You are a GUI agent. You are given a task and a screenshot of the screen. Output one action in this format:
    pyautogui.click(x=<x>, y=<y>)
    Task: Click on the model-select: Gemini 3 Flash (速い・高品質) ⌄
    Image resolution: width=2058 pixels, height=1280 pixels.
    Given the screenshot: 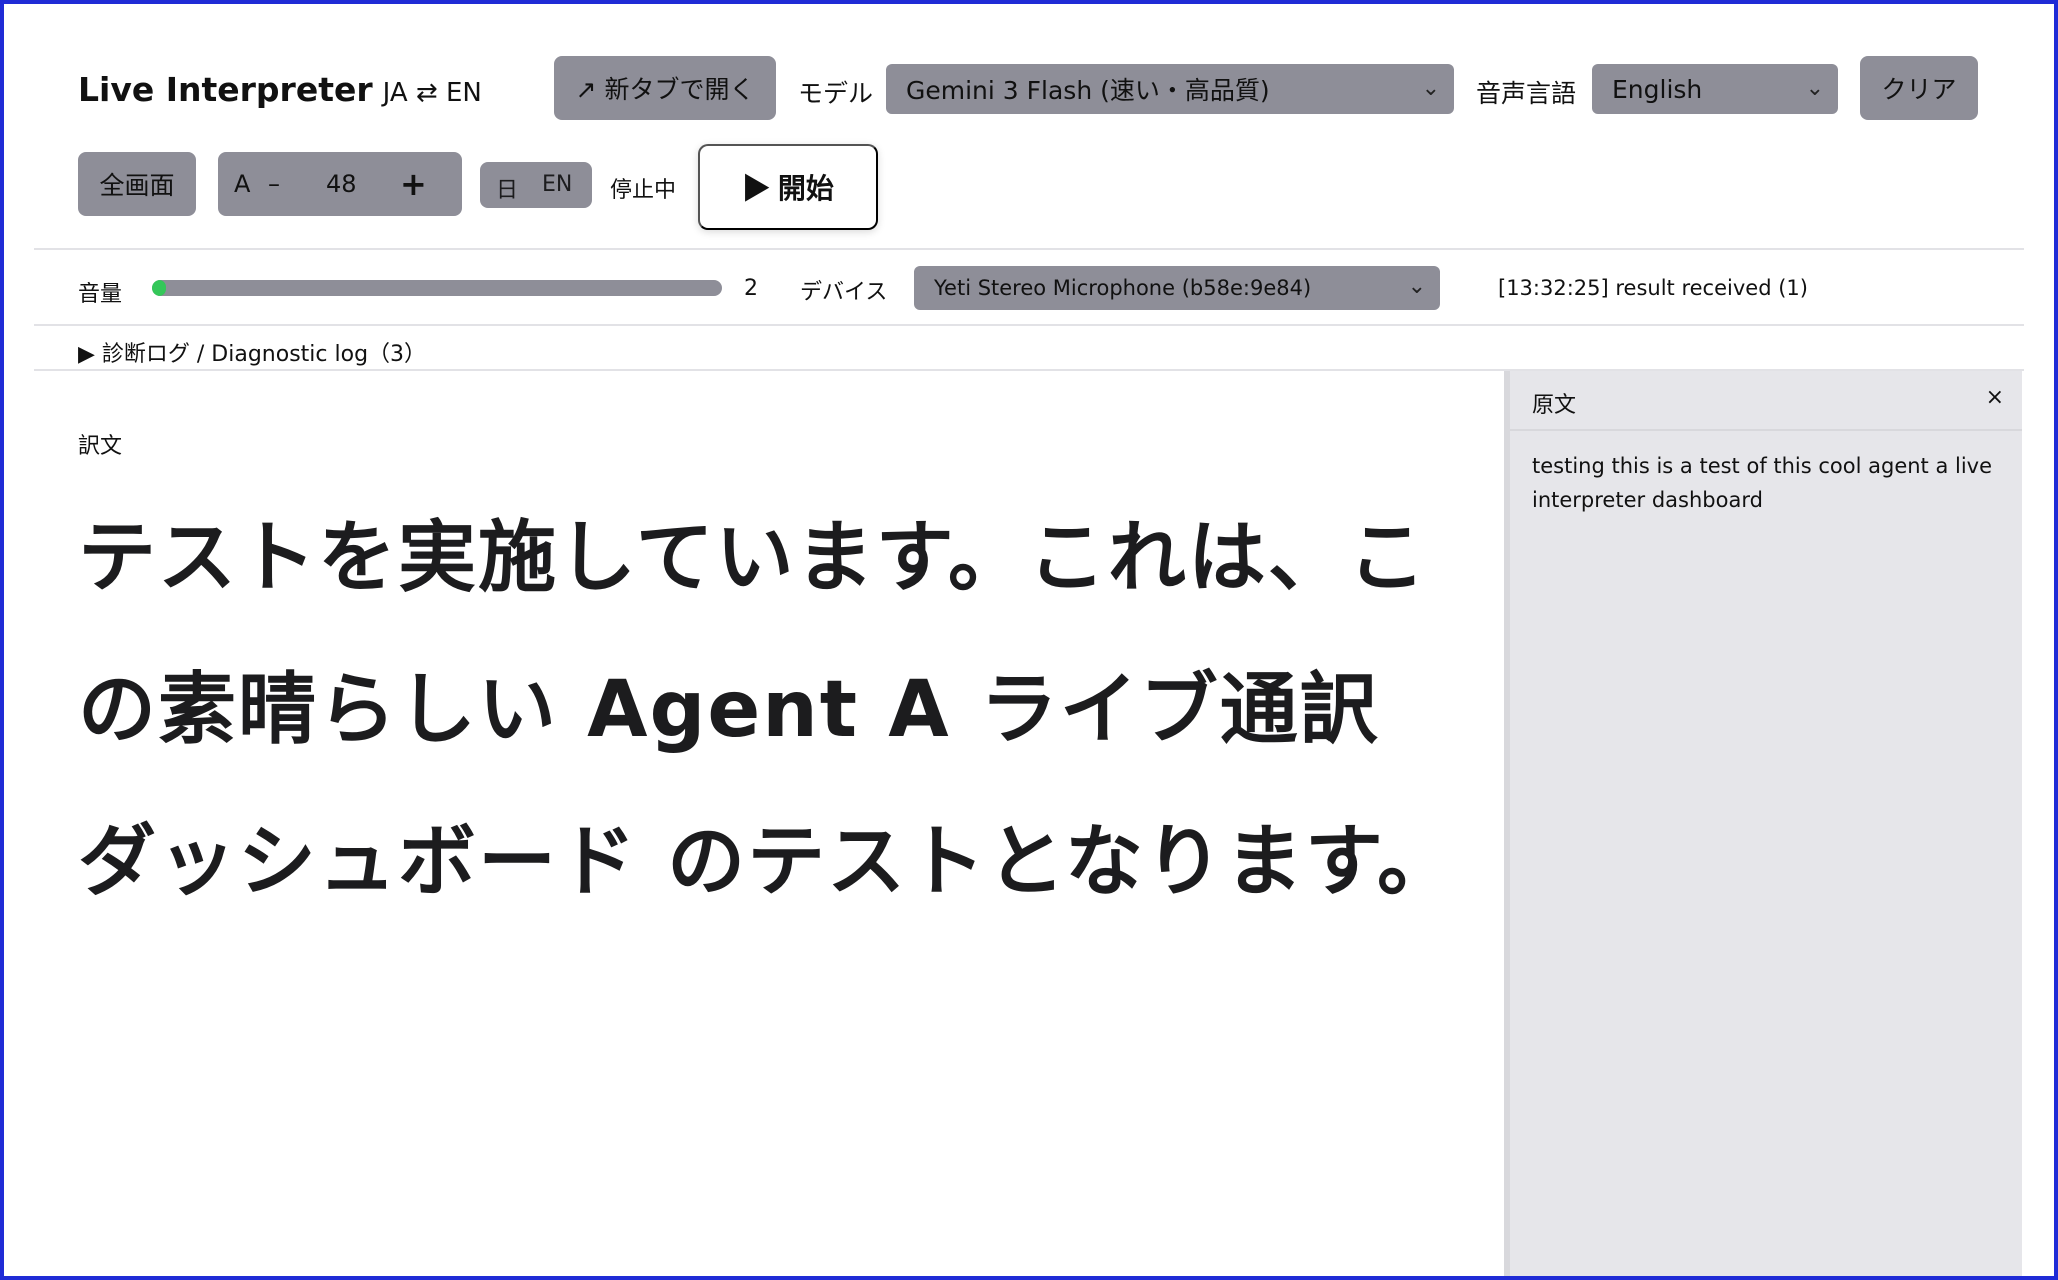 What is the action you would take?
    pyautogui.click(x=1170, y=89)
    